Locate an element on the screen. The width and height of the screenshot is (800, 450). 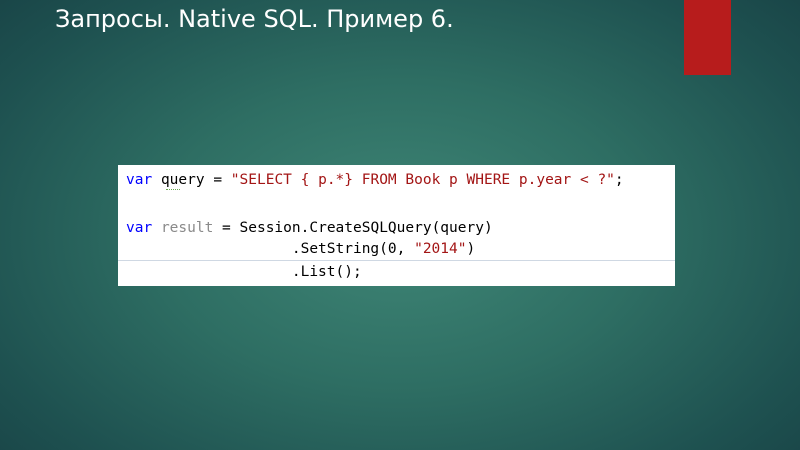
identifier-unused: result is located at coordinates (187, 228).